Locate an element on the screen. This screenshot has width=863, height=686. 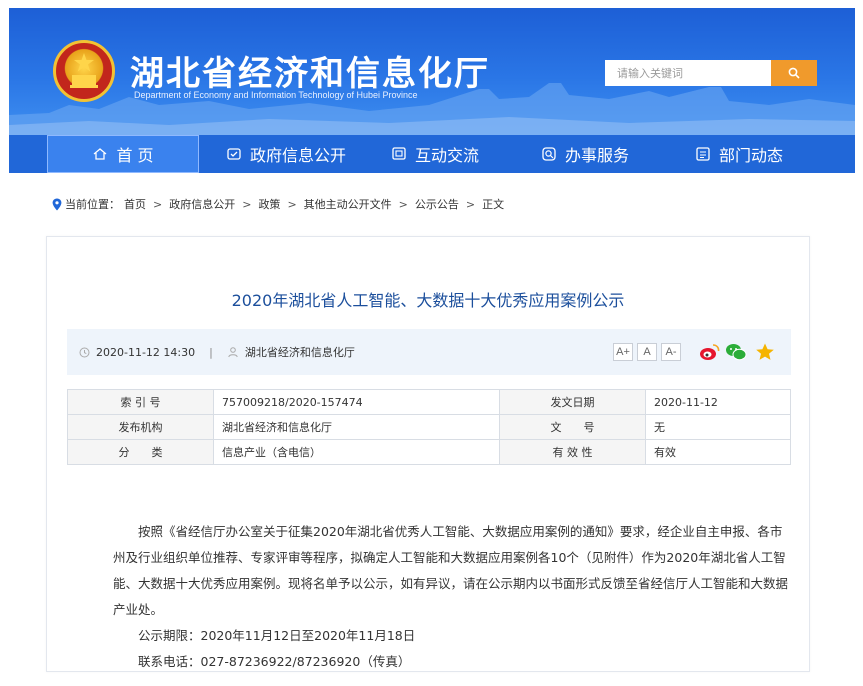
index-label: 索 引 号 is located at coordinates (140, 402).